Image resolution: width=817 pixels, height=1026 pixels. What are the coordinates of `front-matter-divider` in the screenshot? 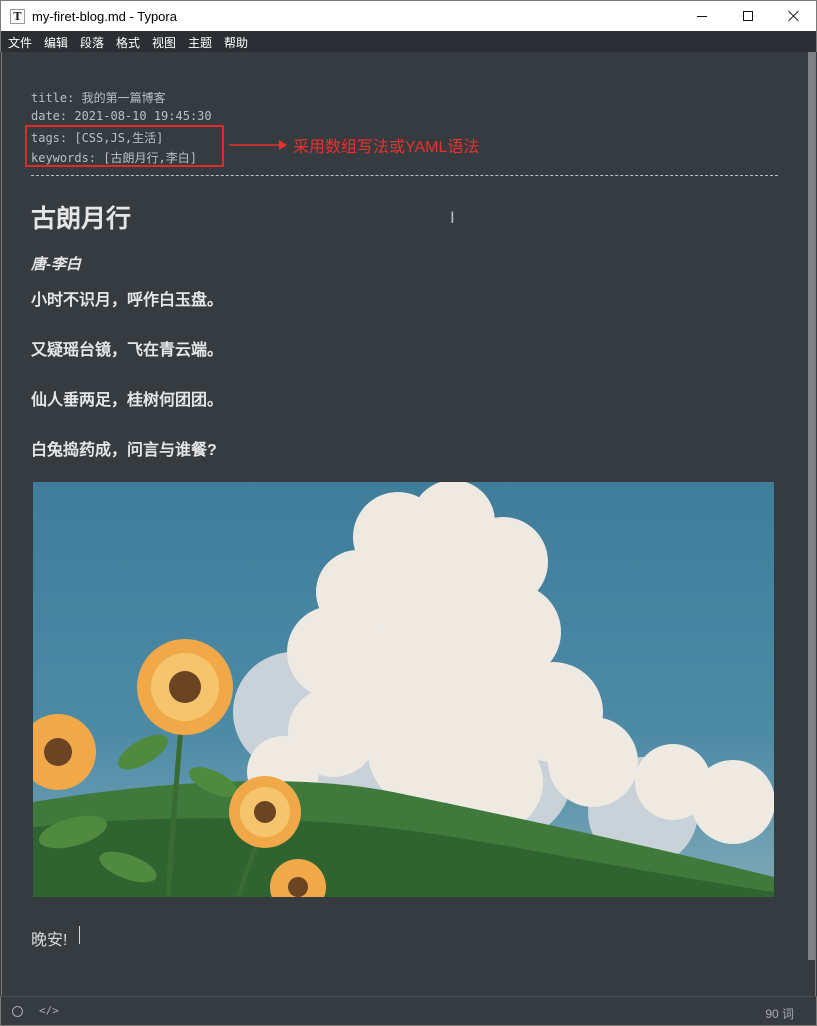 It's located at (404, 175).